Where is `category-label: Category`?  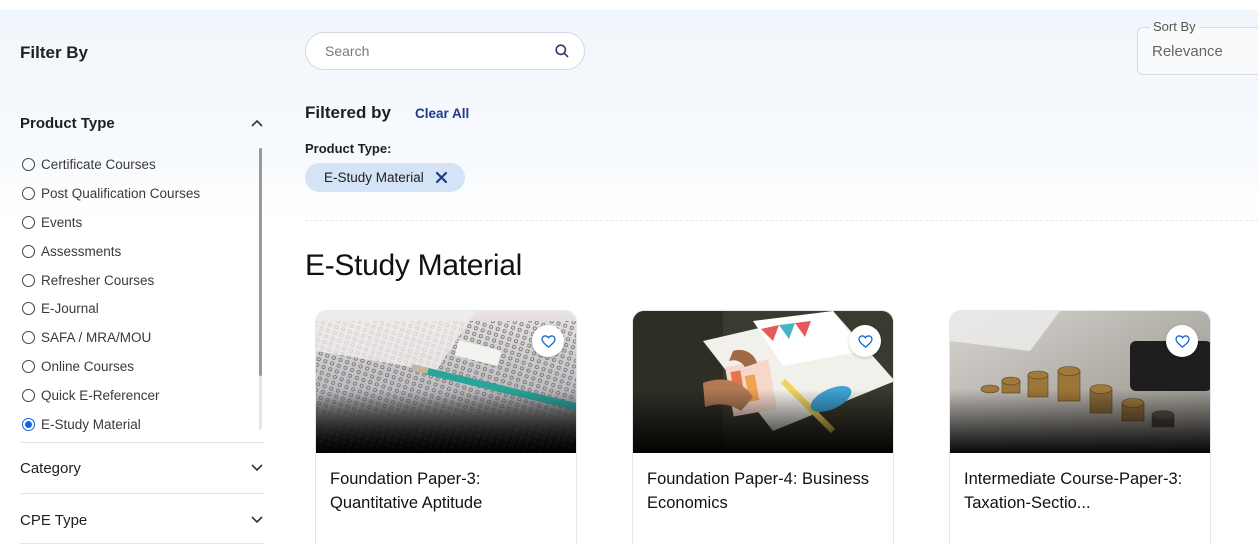
category-label: Category is located at coordinates (50, 468).